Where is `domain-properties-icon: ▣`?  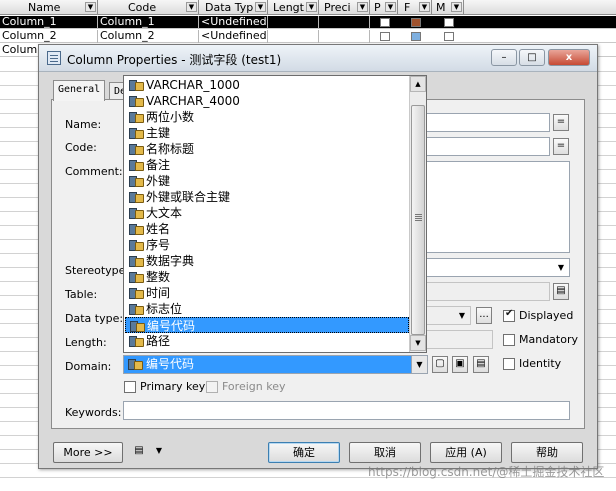 domain-properties-icon: ▣ is located at coordinates (460, 364).